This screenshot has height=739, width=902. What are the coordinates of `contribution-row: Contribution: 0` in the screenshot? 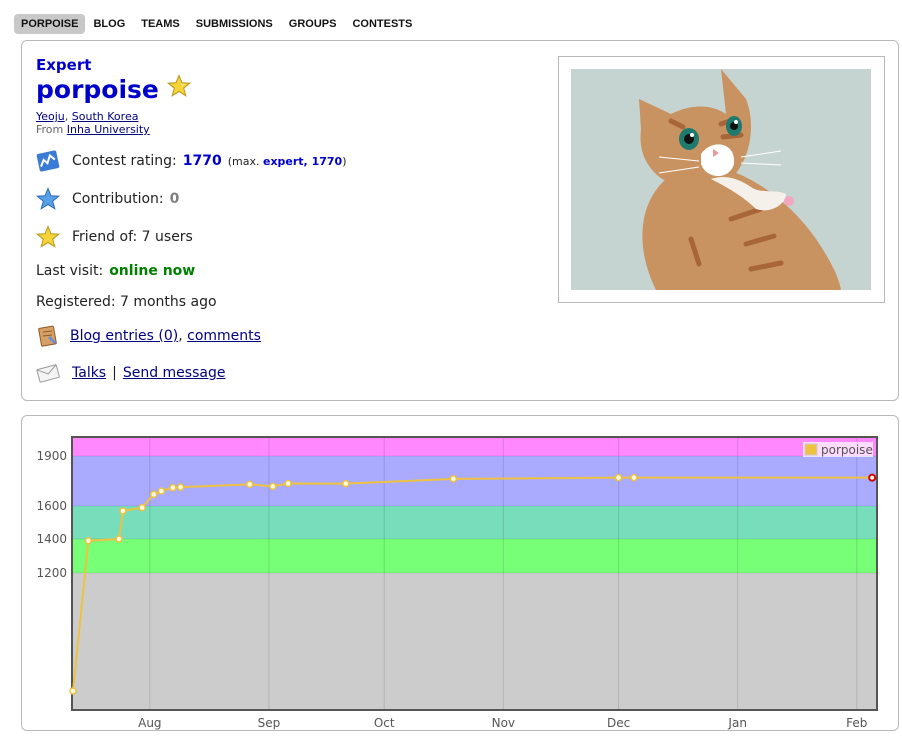 It's located at (107, 199).